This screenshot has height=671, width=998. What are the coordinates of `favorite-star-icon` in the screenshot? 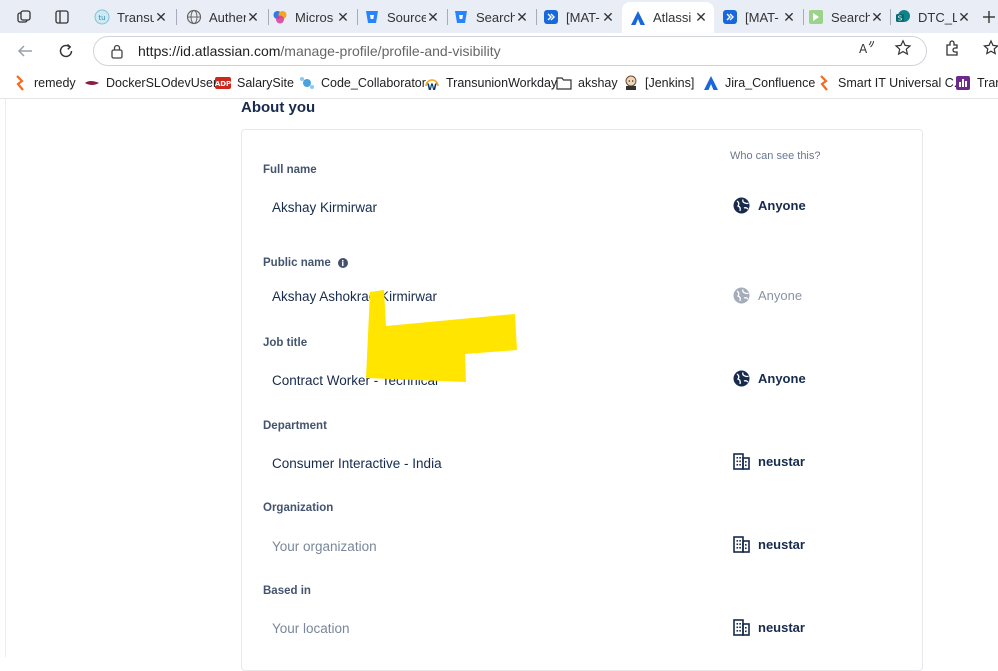 It's located at (903, 48).